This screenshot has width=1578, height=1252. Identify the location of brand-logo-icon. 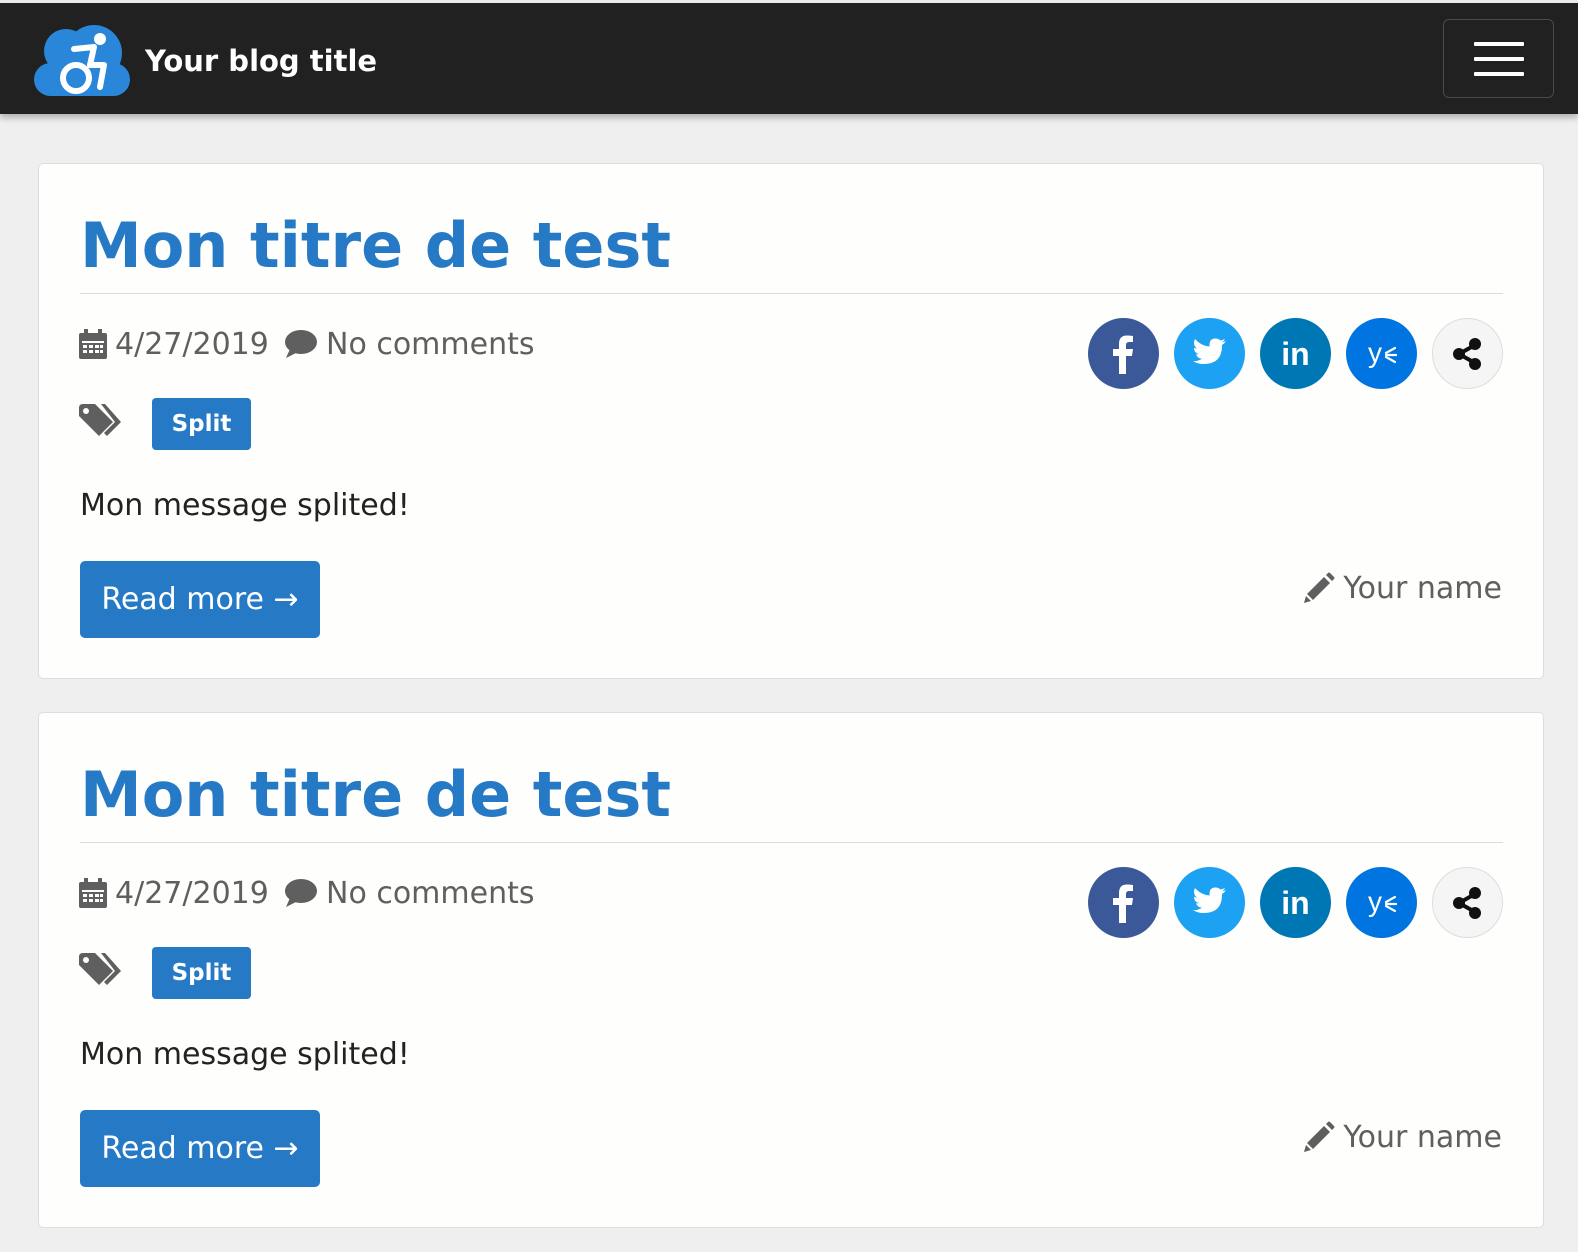
(82, 61).